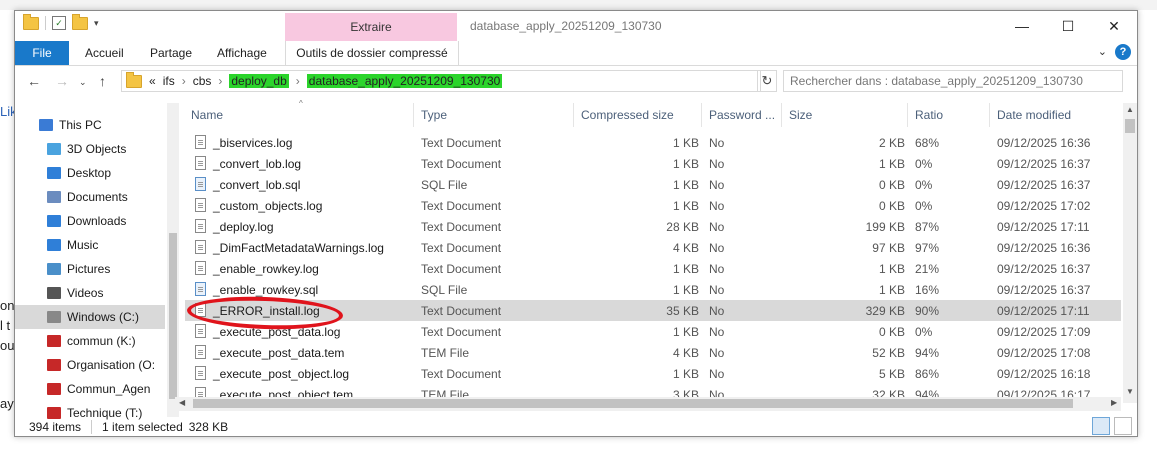 Image resolution: width=1157 pixels, height=458 pixels. What do you see at coordinates (90, 245) in the screenshot?
I see `sidebar-item: Music` at bounding box center [90, 245].